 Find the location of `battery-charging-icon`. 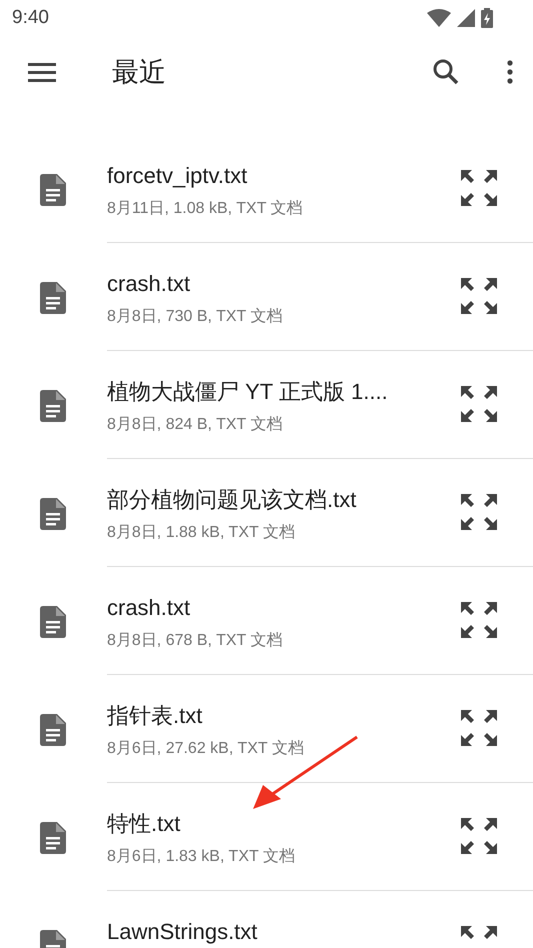

battery-charging-icon is located at coordinates (487, 18).